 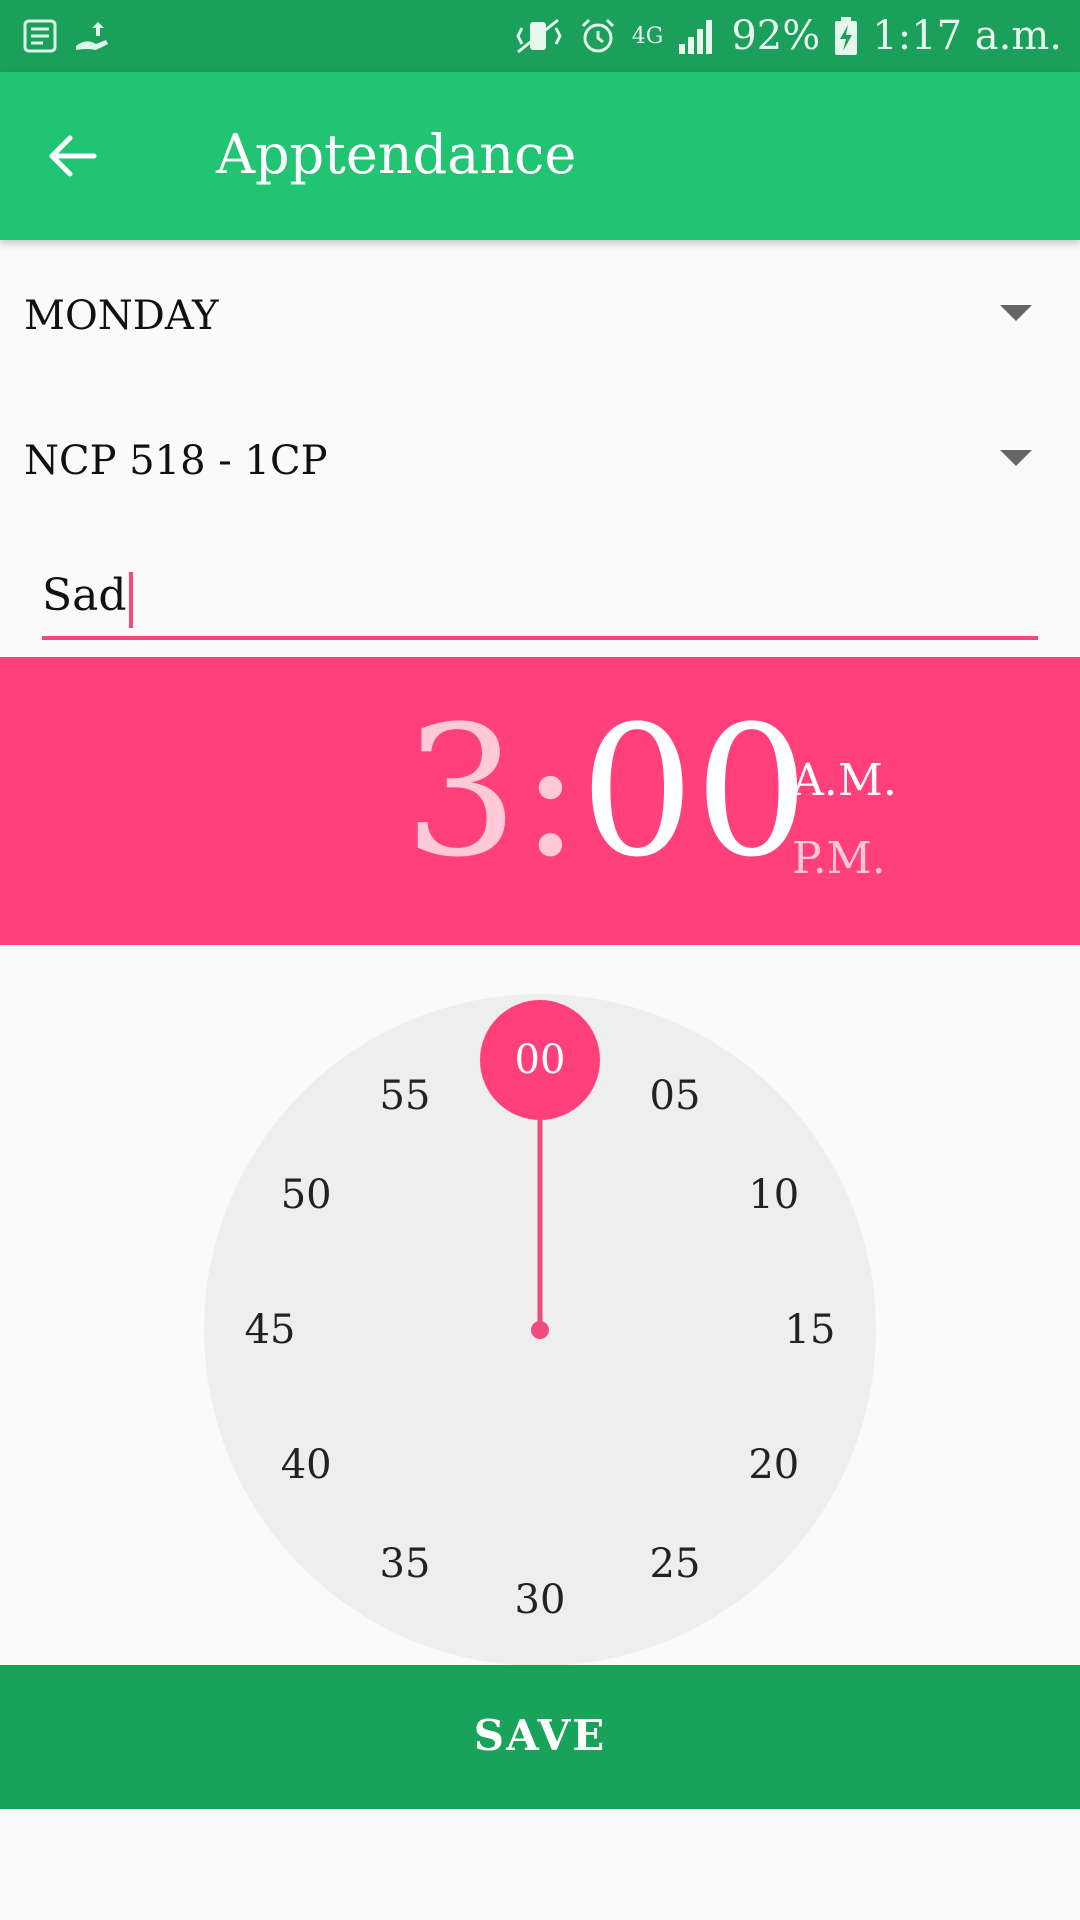 What do you see at coordinates (675, 1096) in the screenshot?
I see `dial-label-05: 05` at bounding box center [675, 1096].